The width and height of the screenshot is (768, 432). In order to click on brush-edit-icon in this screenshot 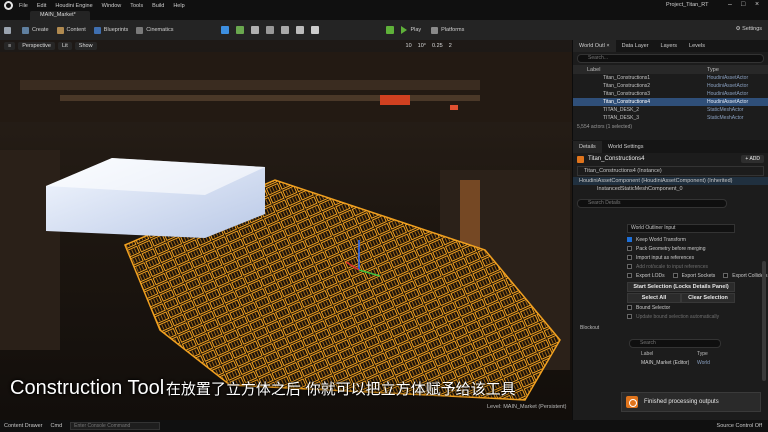, I will do `click(300, 30)`.